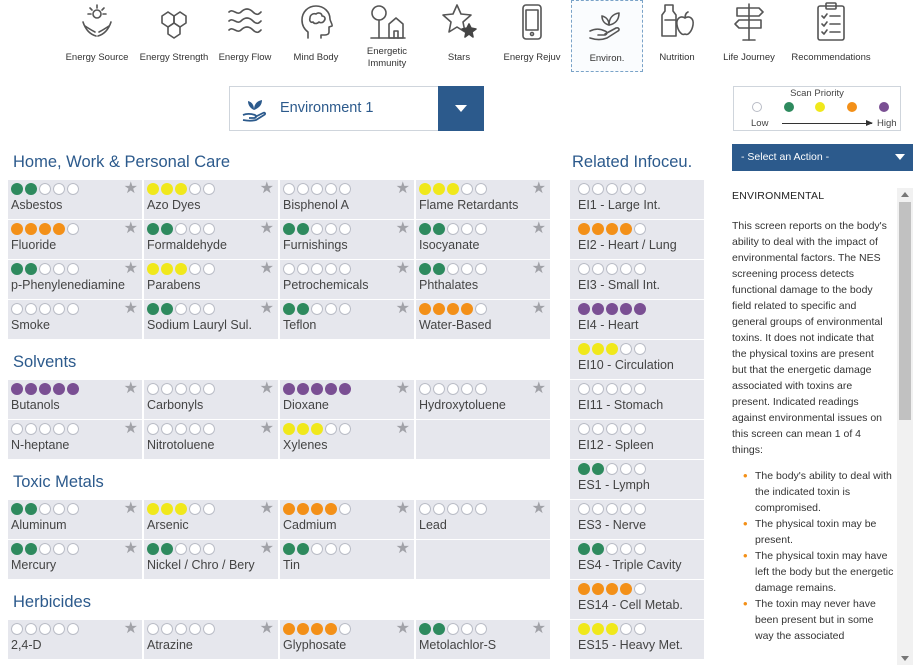  I want to click on scrollbar-thumb, so click(905, 311).